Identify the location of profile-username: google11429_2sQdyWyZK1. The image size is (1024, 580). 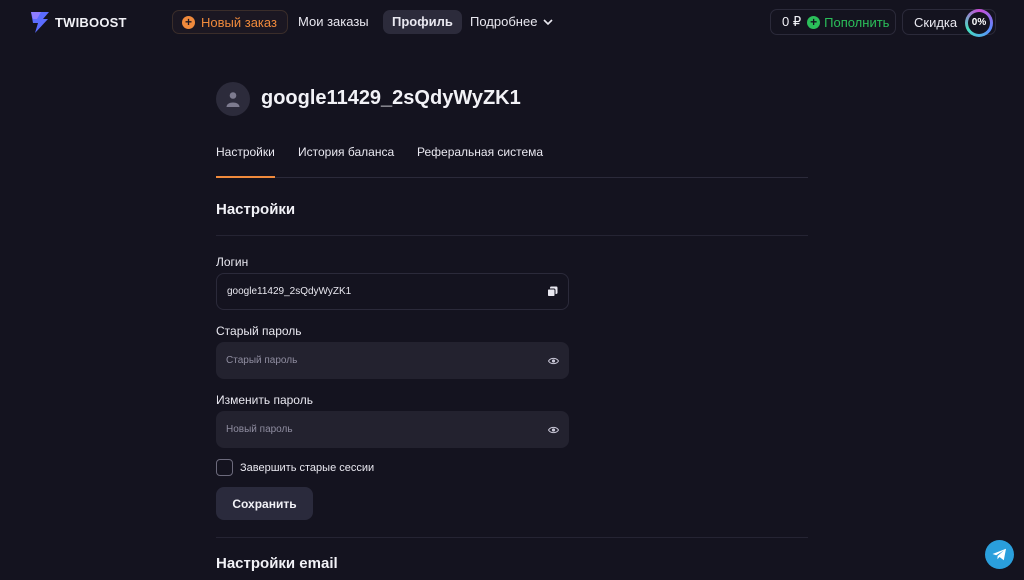
(391, 98).